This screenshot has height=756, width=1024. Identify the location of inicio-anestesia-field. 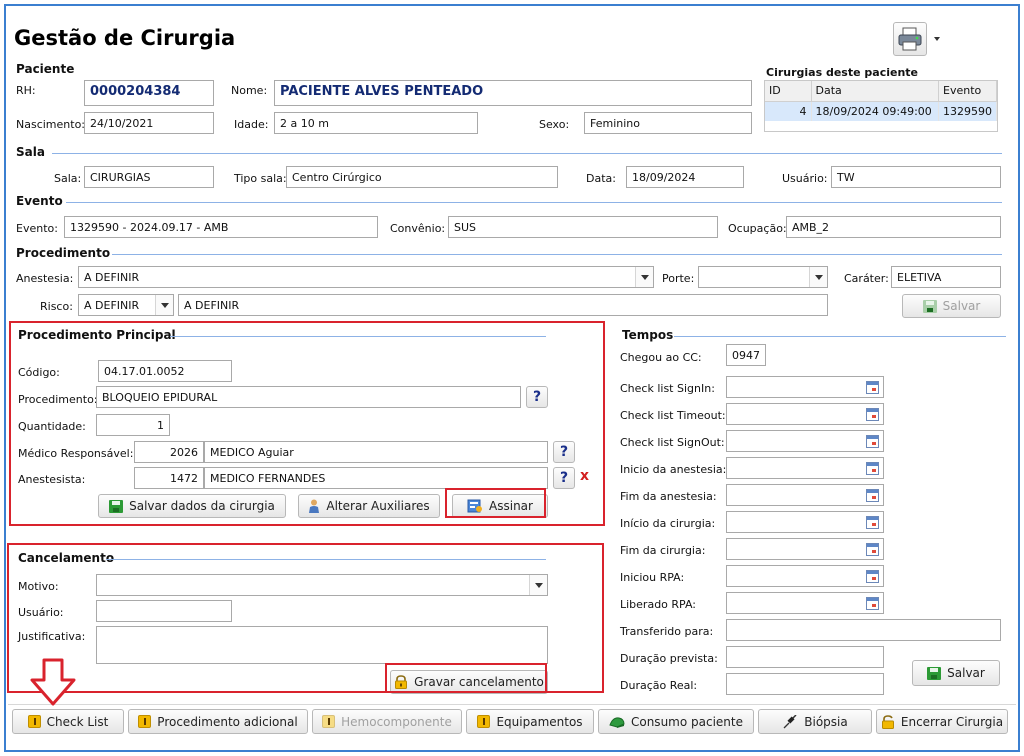
(805, 468).